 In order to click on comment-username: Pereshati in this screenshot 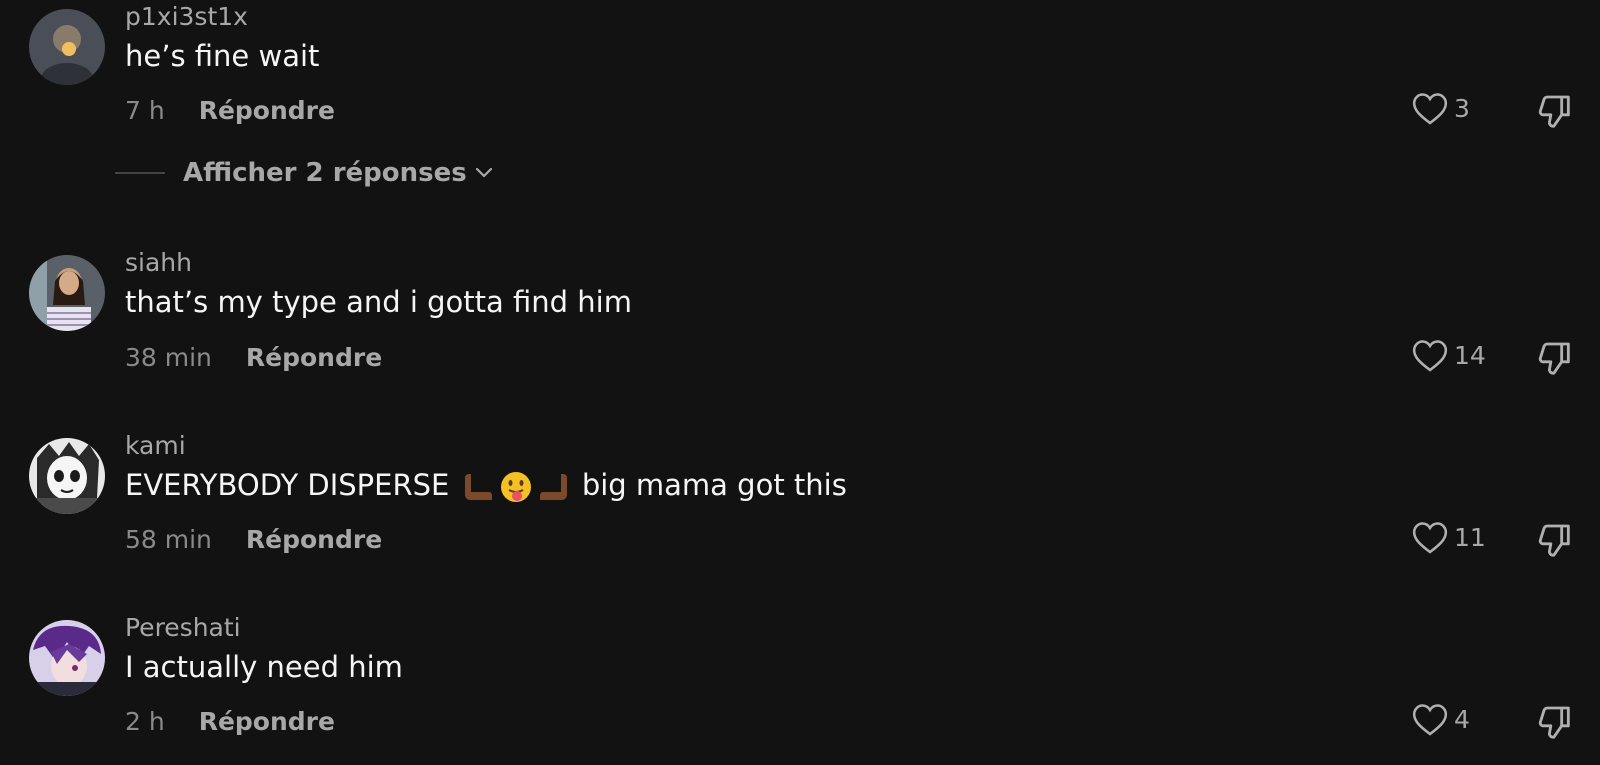, I will do `click(183, 628)`.